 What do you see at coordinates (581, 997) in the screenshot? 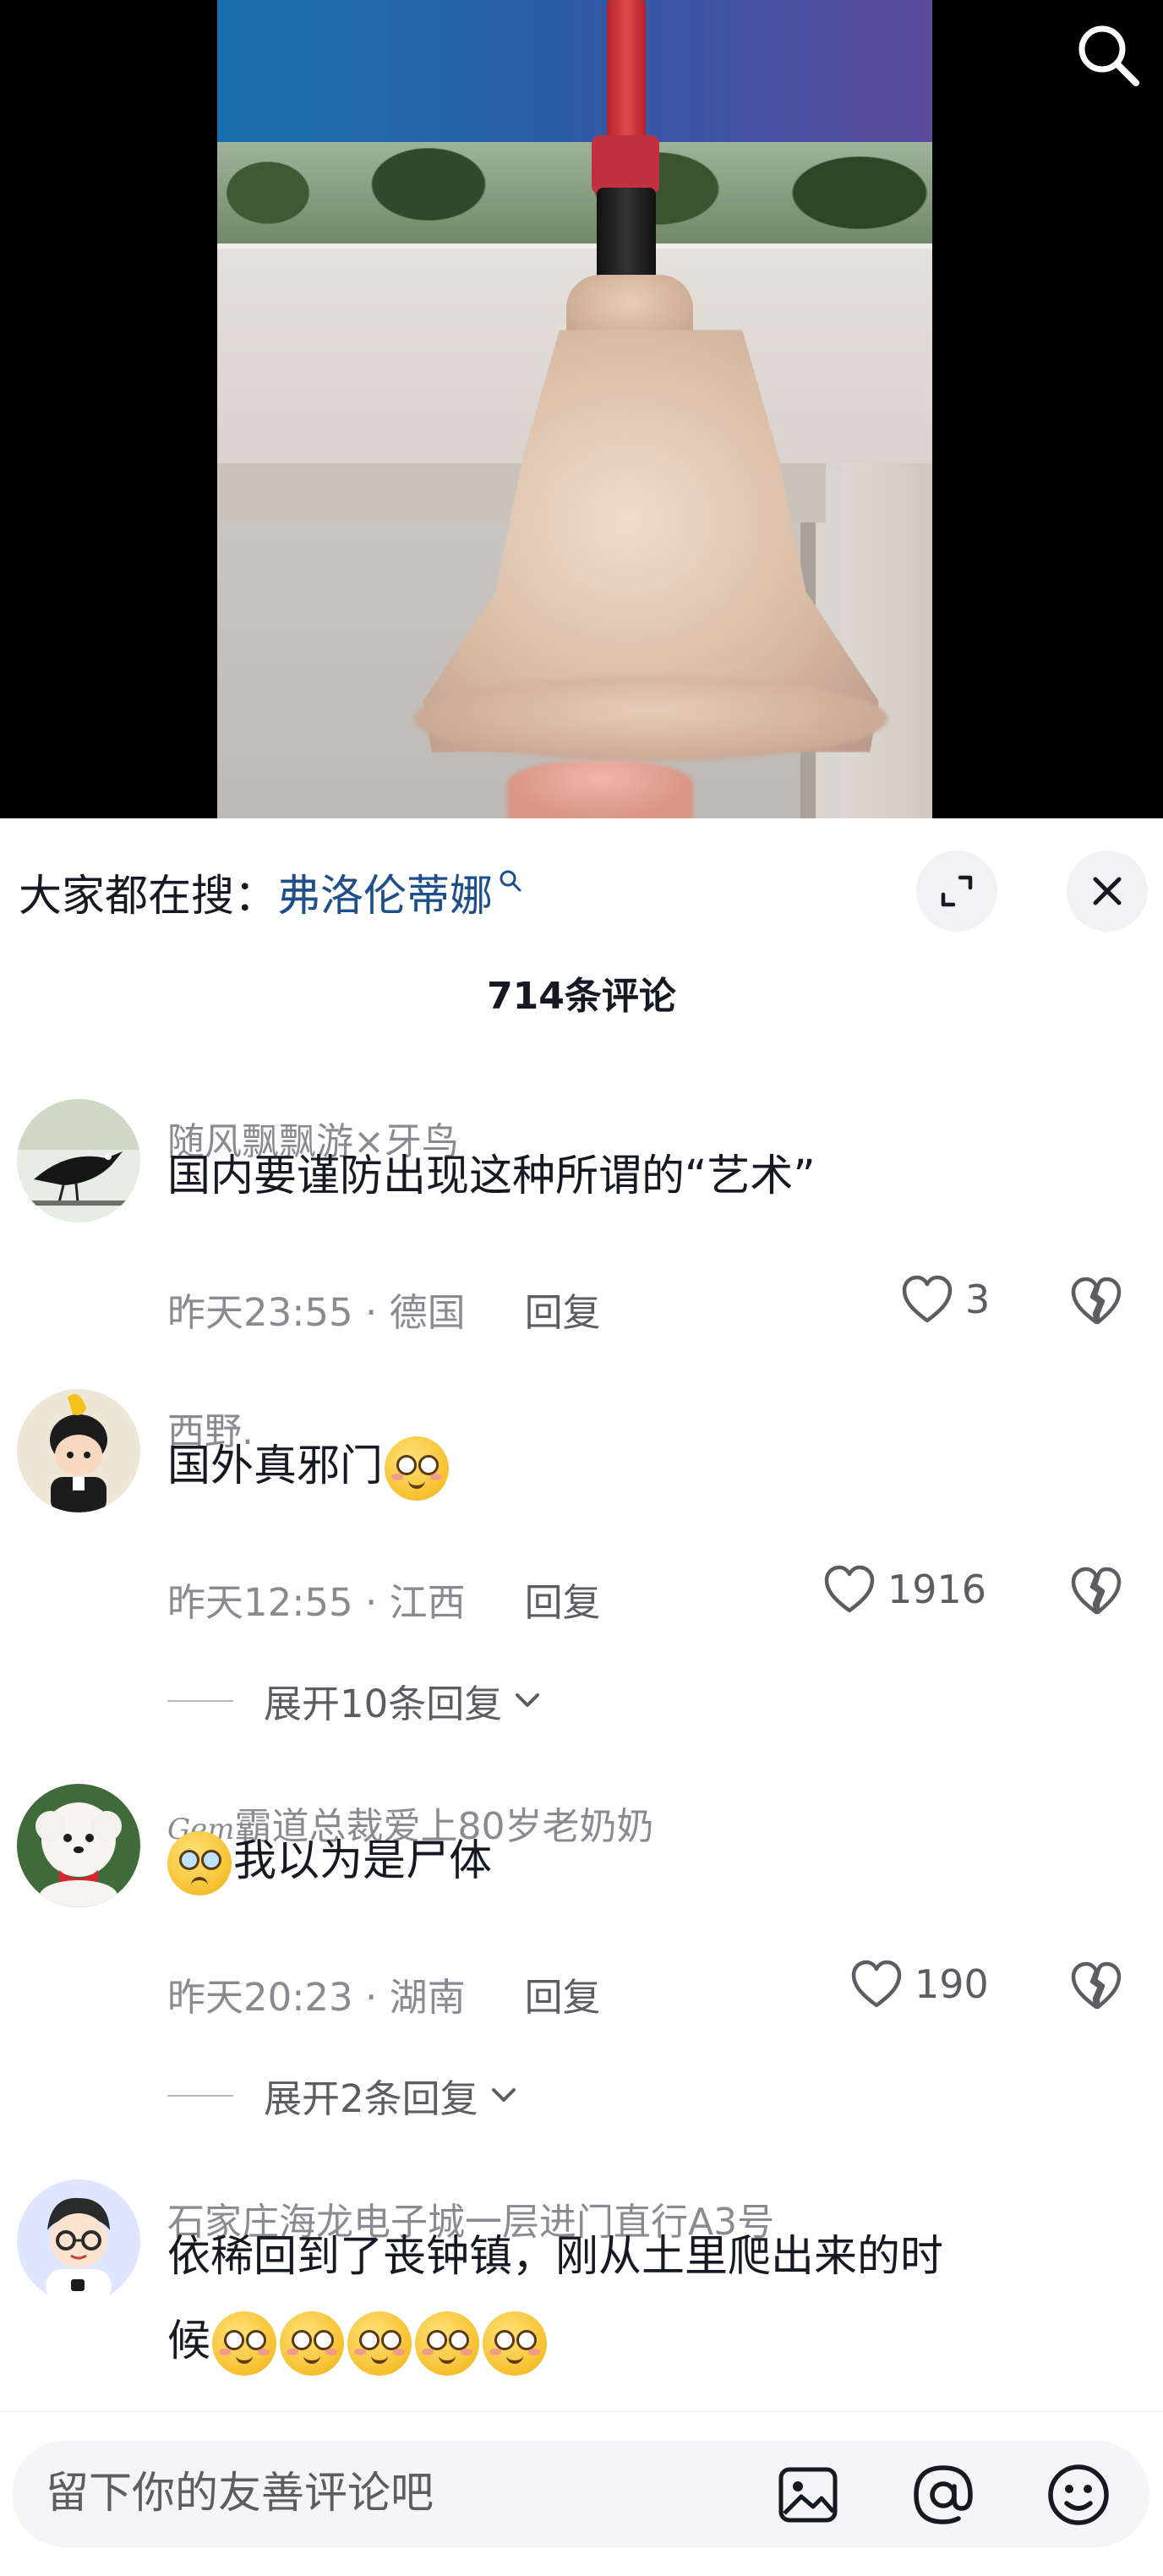
I see `comment-count: 714条评论` at bounding box center [581, 997].